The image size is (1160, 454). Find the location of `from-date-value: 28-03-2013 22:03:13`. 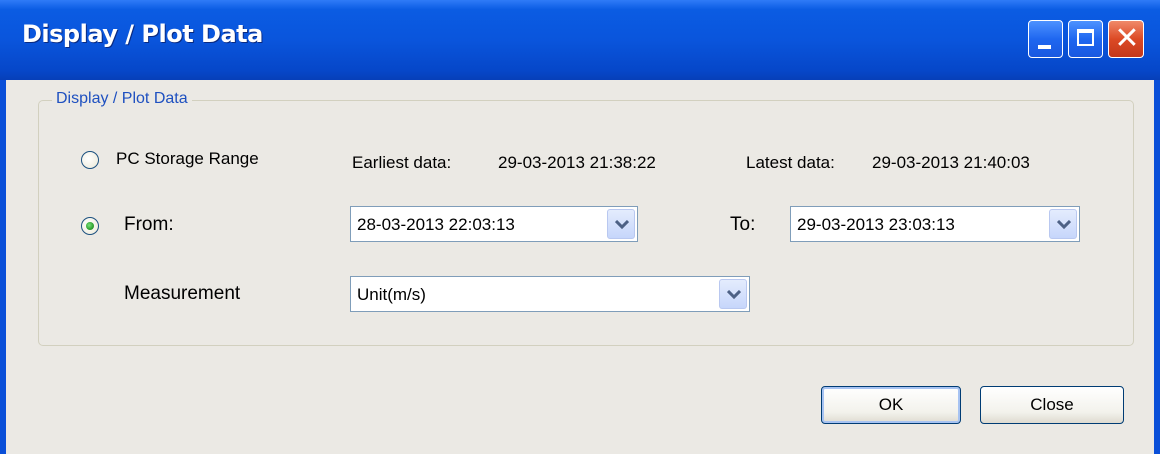

from-date-value: 28-03-2013 22:03:13 is located at coordinates (436, 224).